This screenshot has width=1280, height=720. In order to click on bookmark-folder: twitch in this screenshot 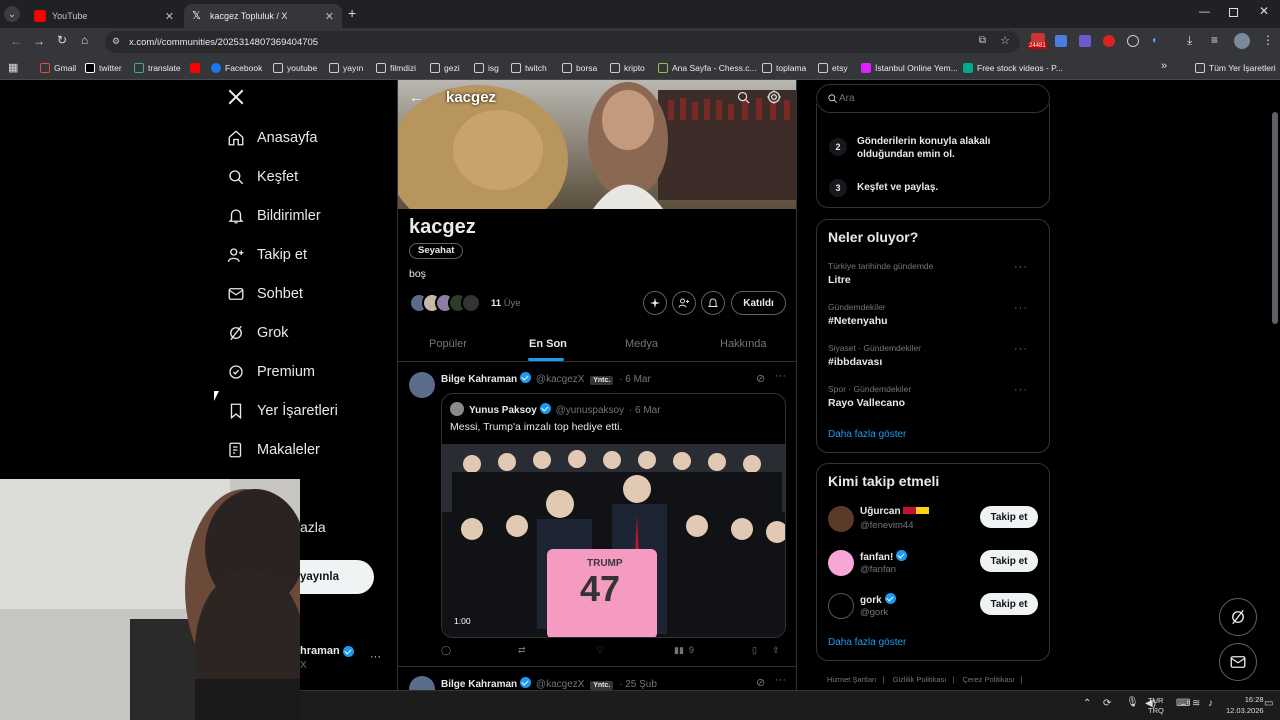, I will do `click(529, 68)`.